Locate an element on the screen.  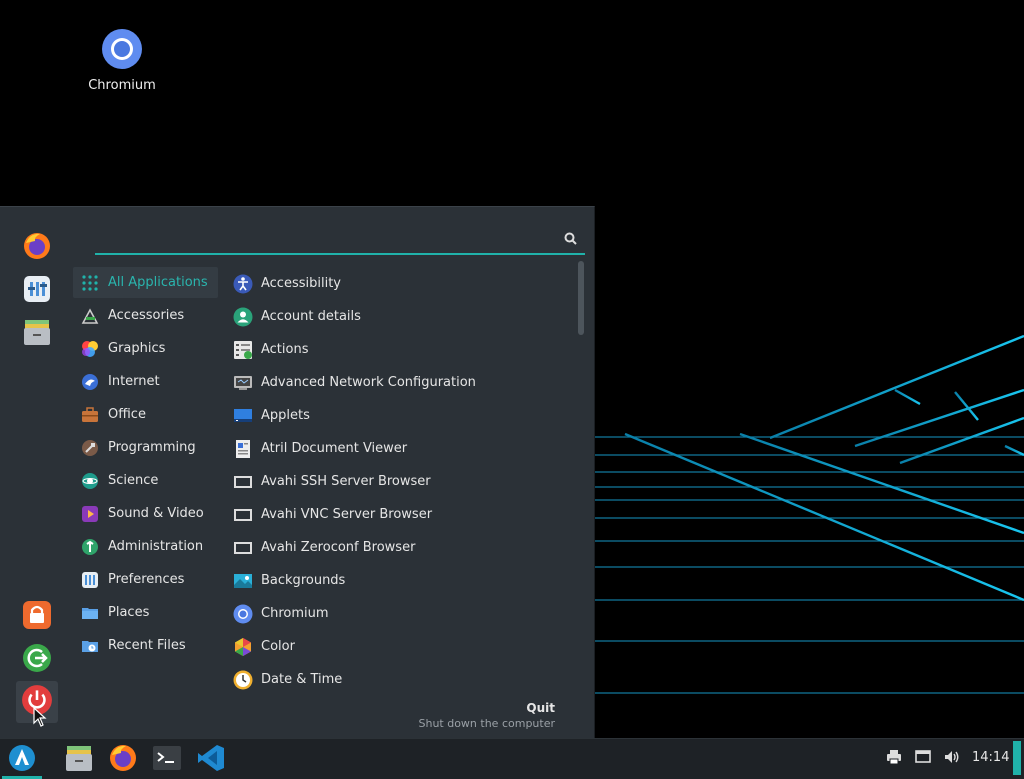
app-label: Actions is located at coordinates (285, 349).